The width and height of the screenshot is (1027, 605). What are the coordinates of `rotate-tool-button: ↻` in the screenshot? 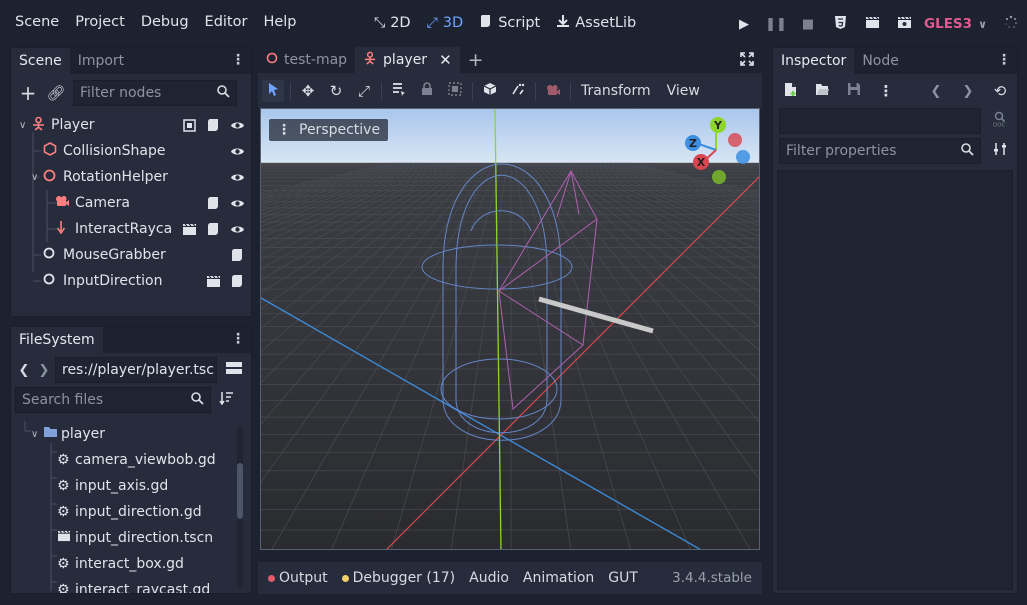 It's located at (336, 91).